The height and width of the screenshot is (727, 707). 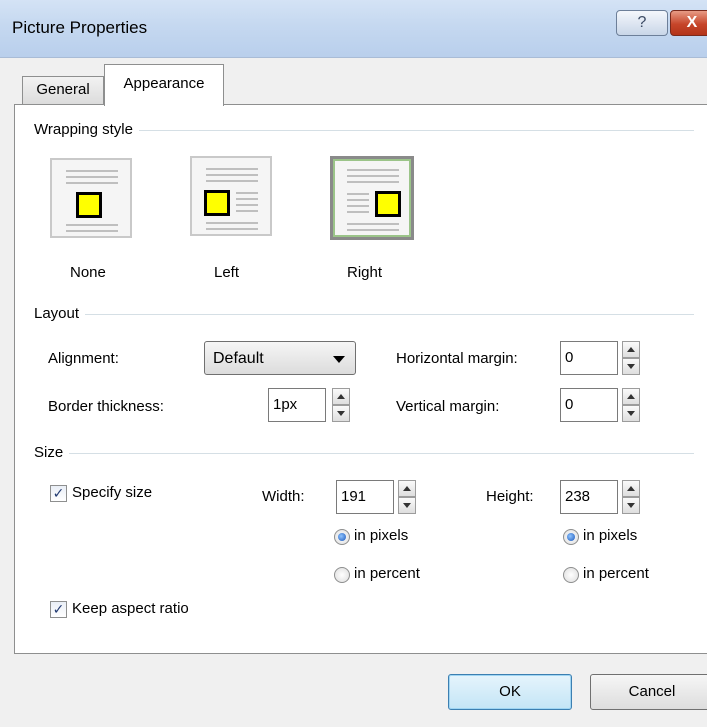 I want to click on width-in-pixels-radio, so click(x=342, y=537).